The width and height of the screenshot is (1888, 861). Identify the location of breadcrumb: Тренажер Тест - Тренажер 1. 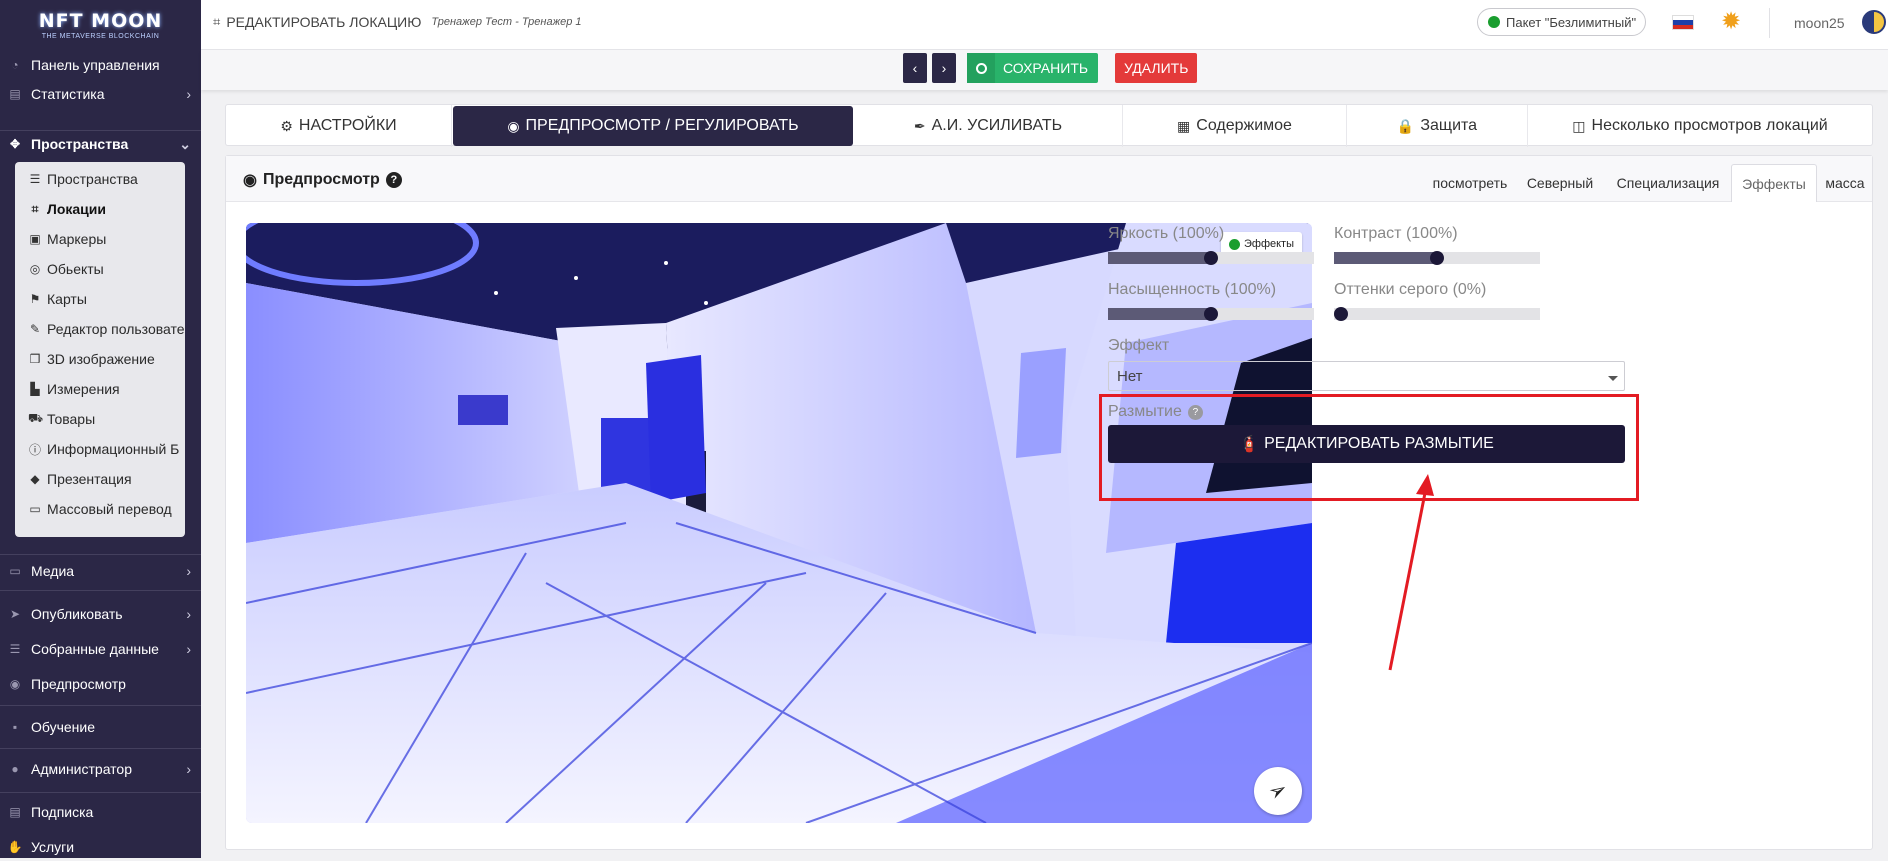
(506, 22).